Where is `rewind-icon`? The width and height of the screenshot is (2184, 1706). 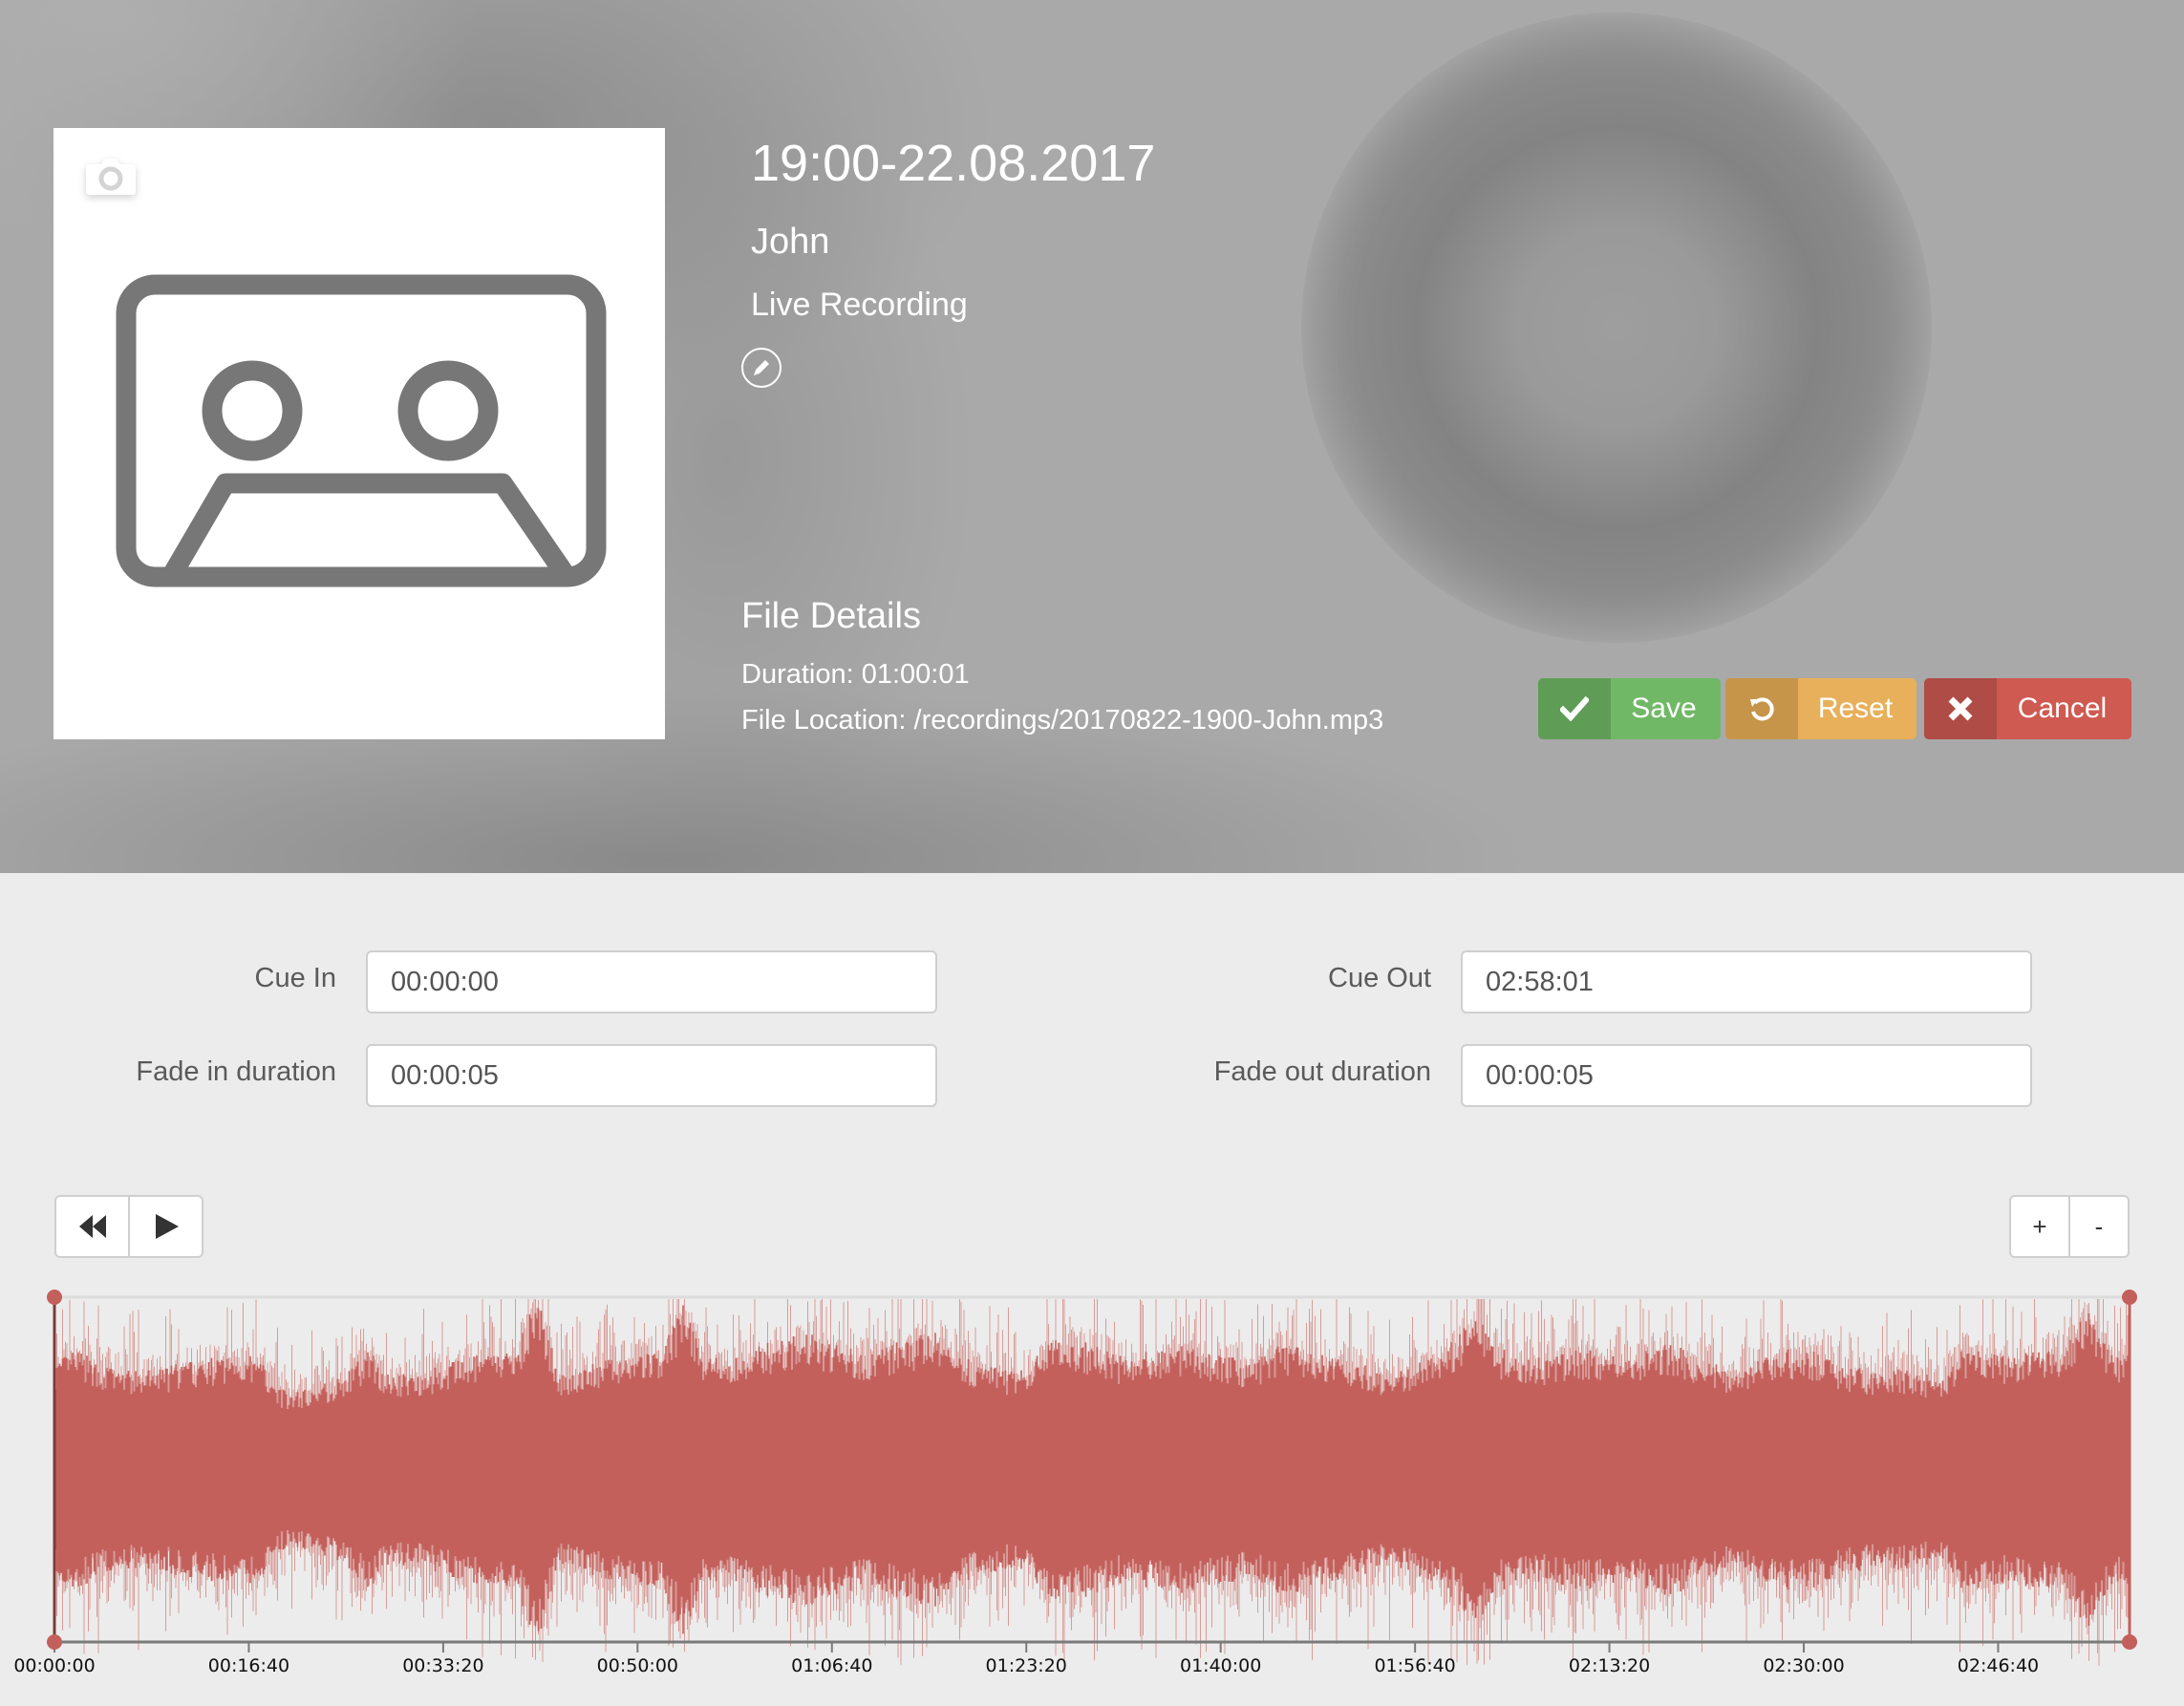
rewind-icon is located at coordinates (92, 1226).